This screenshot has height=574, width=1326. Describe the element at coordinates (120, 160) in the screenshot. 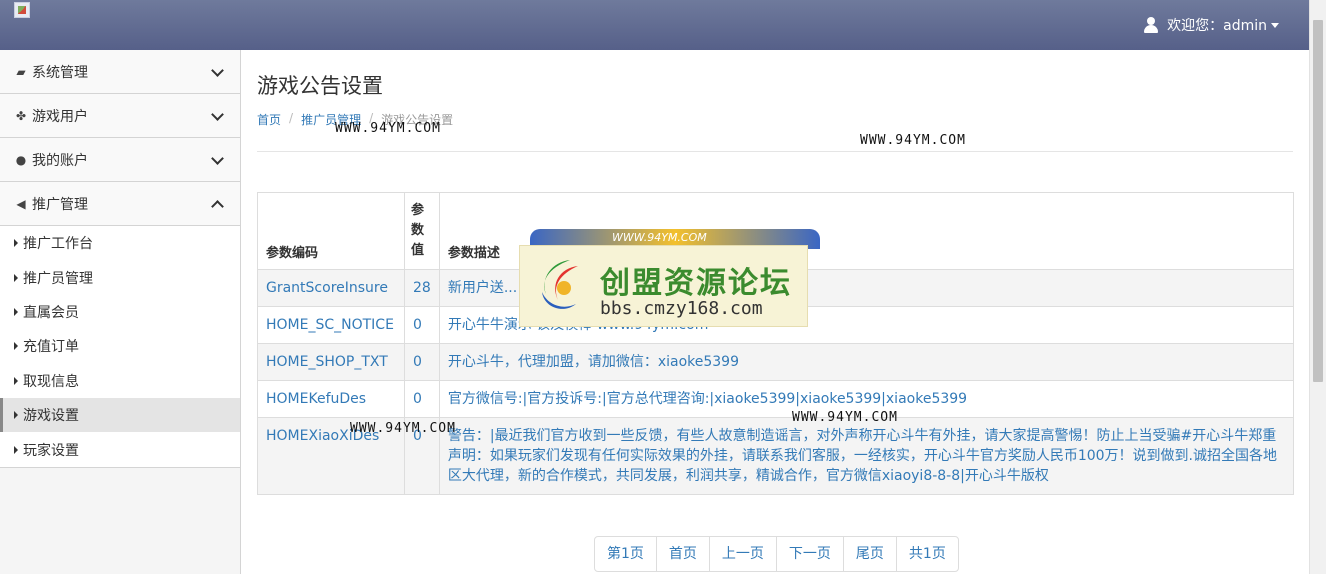

I see `sidebar-group-my-account: ● 我的账户` at that location.